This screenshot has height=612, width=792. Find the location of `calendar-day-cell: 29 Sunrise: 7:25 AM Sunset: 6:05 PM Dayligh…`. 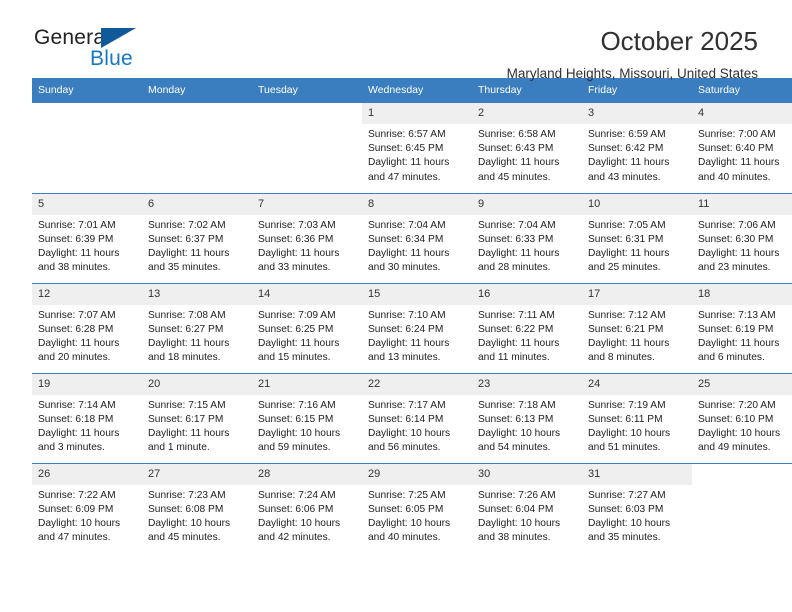

calendar-day-cell: 29 Sunrise: 7:25 AM Sunset: 6:05 PM Dayligh… is located at coordinates (417, 507).